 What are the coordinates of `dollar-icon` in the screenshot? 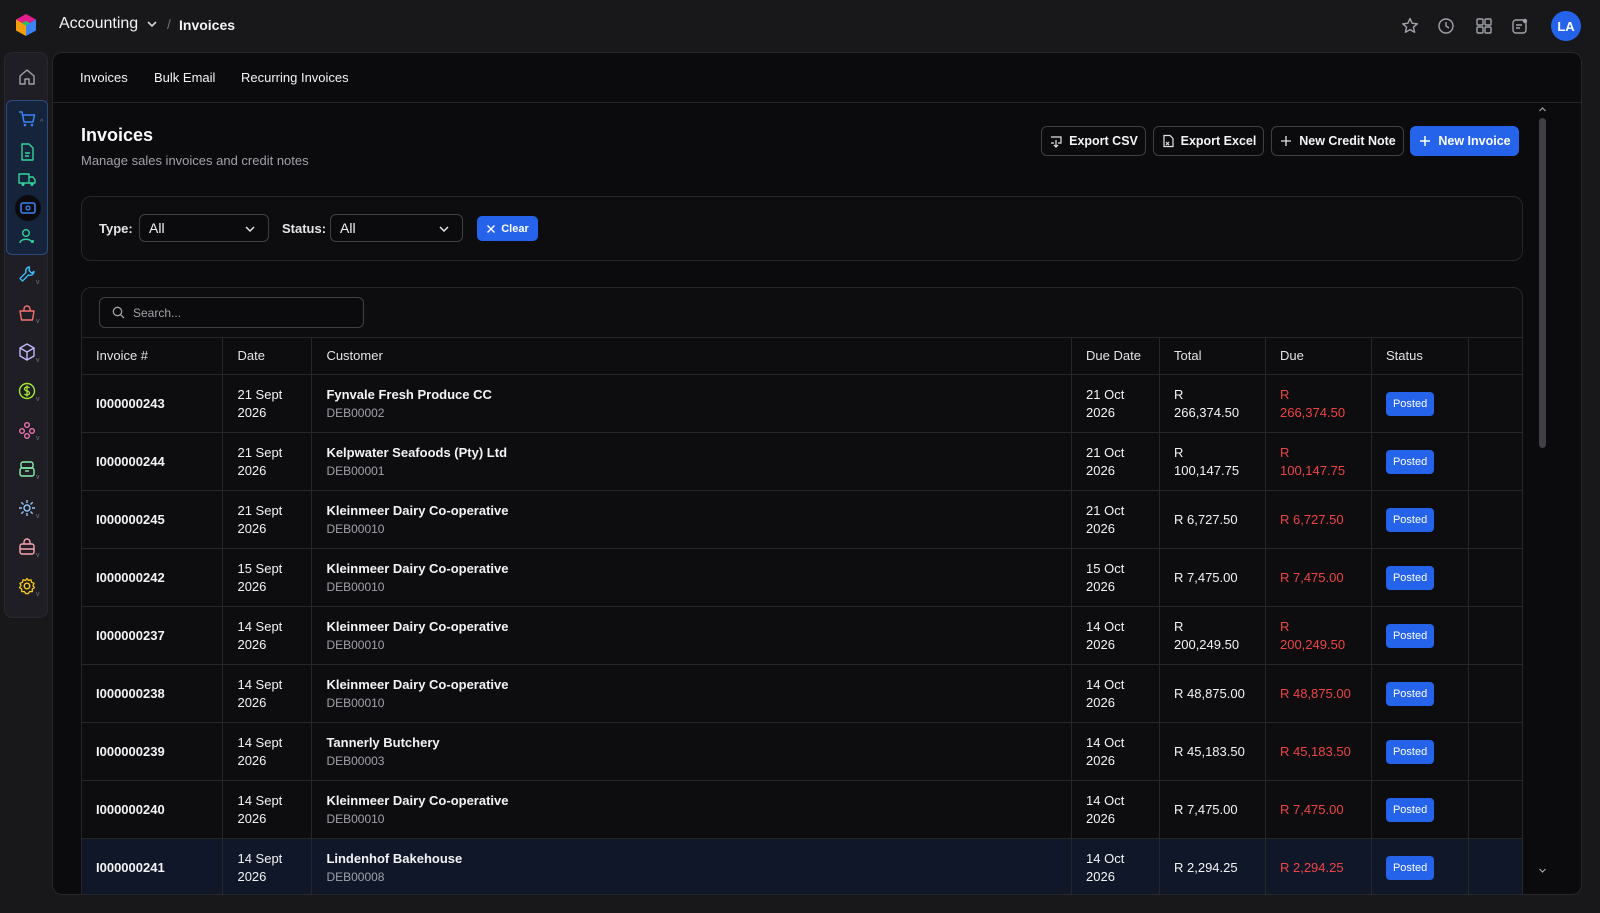 It's located at (27, 391).